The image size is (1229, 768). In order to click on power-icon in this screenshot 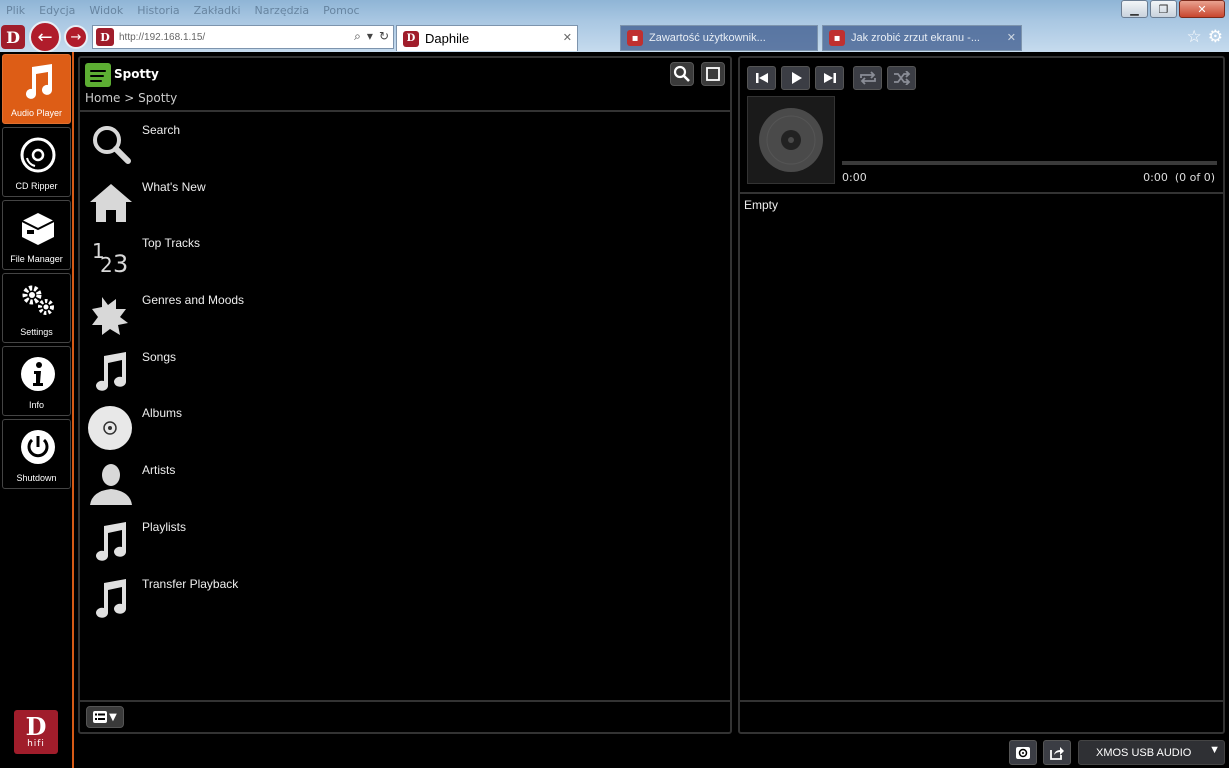, I will do `click(38, 447)`.